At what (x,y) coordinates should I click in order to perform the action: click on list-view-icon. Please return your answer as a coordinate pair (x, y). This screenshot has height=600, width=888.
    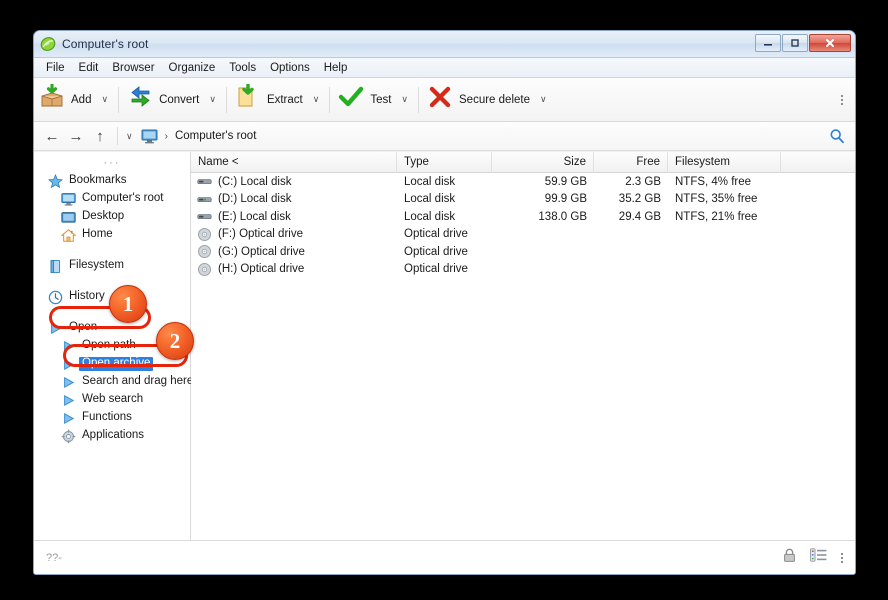
    Looking at the image, I should click on (818, 557).